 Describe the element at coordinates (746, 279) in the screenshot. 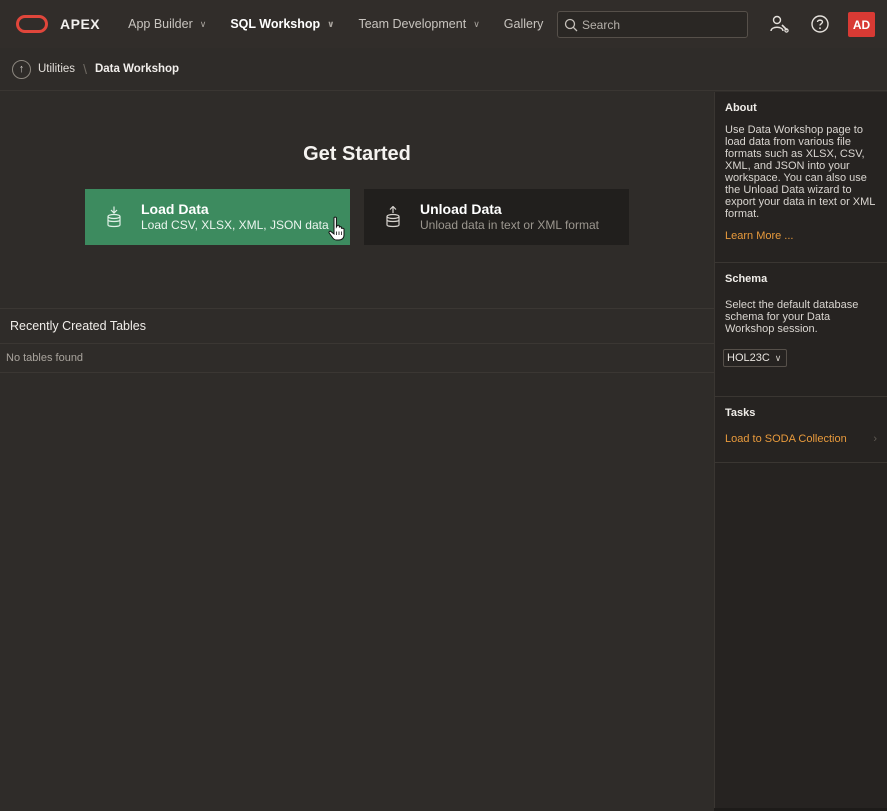

I see `schema-title: Schema` at that location.